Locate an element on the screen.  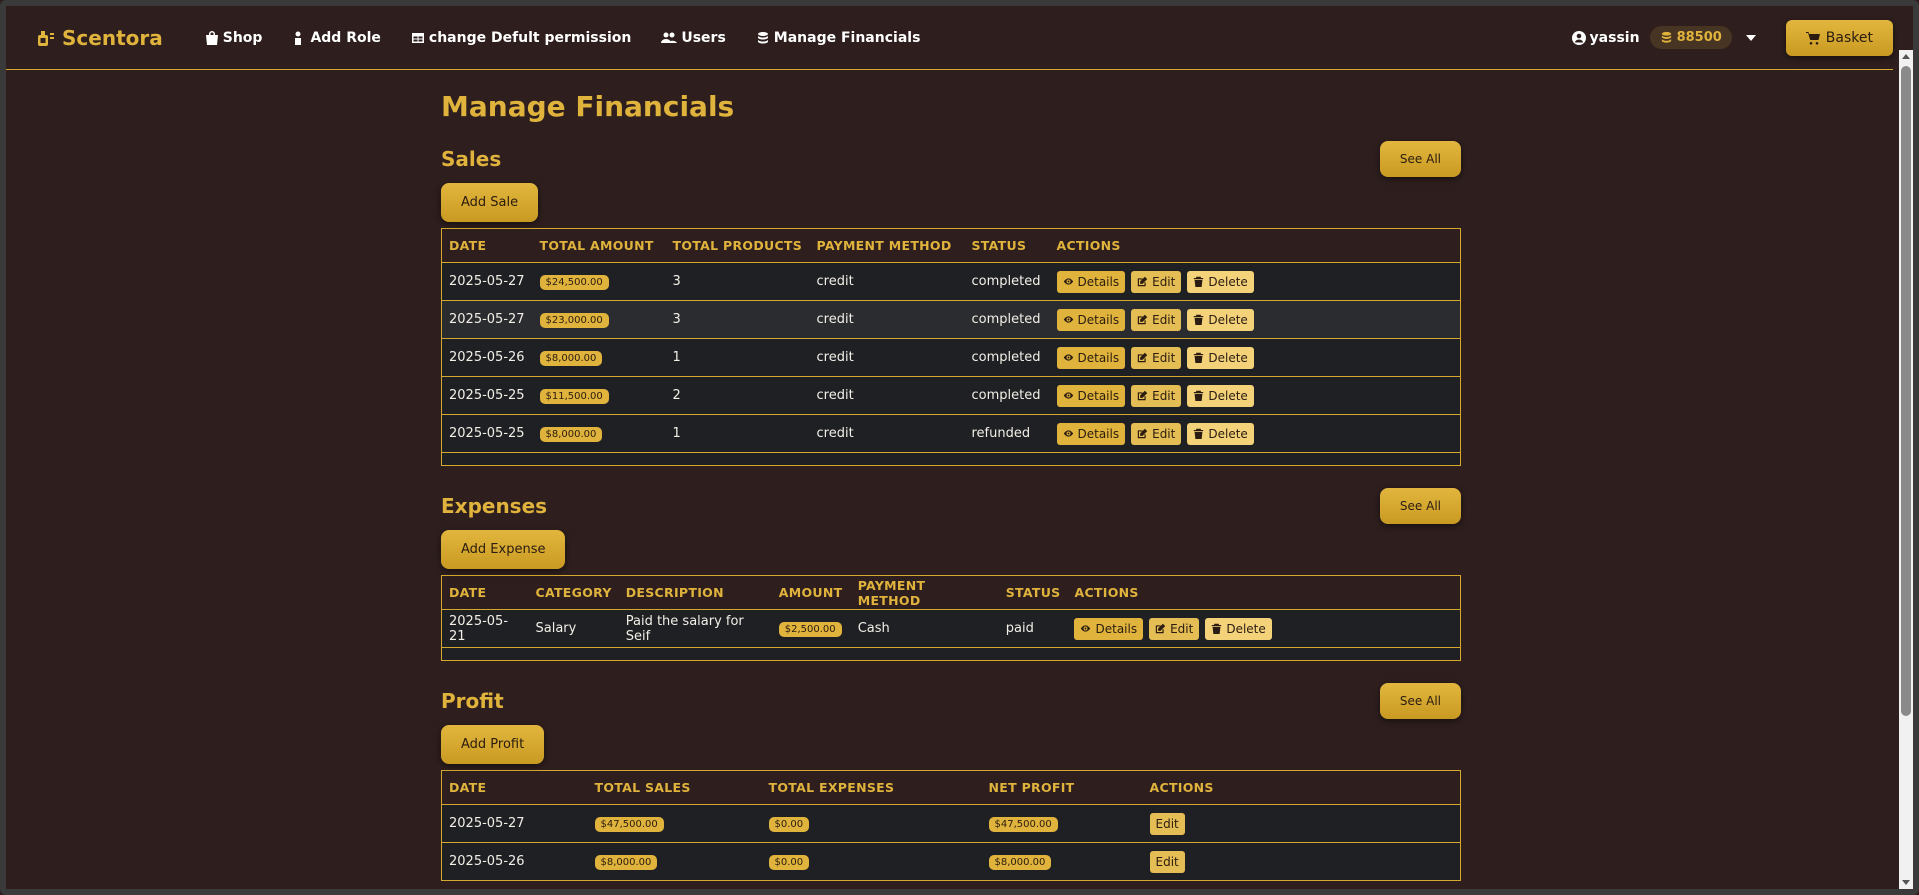
nav-change-permission-label: change Defult permission is located at coordinates (530, 37).